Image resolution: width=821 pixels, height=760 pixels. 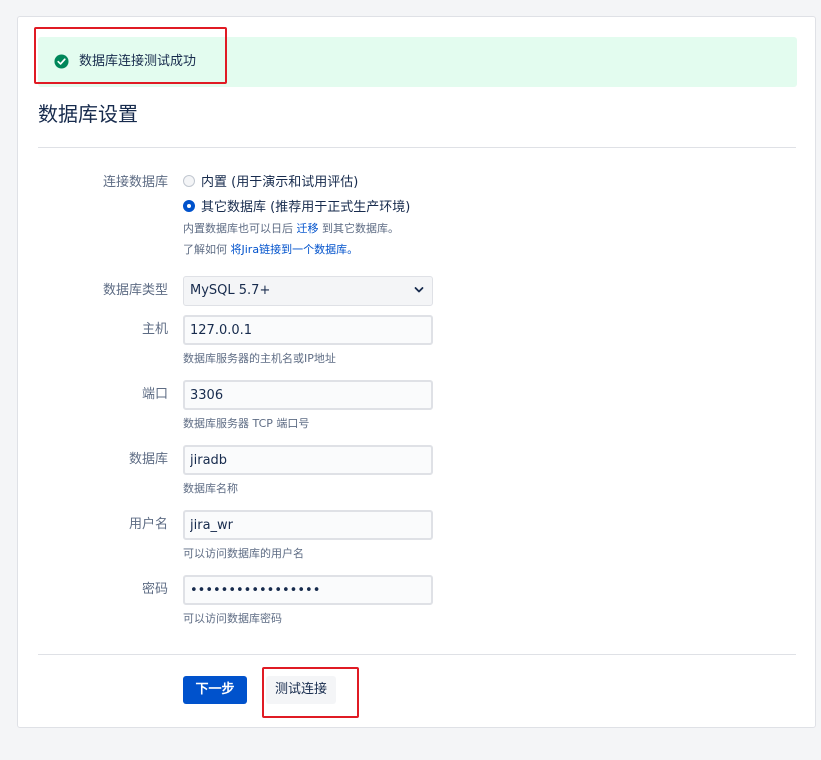 I want to click on port-input, so click(x=308, y=395).